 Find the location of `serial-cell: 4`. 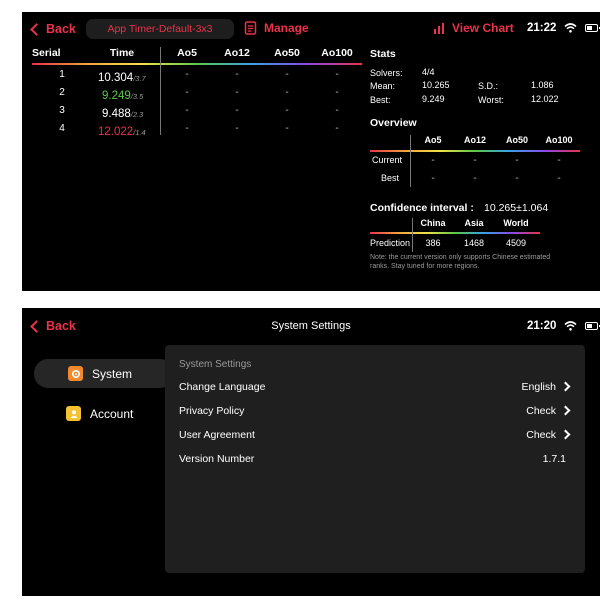

serial-cell: 4 is located at coordinates (62, 128).